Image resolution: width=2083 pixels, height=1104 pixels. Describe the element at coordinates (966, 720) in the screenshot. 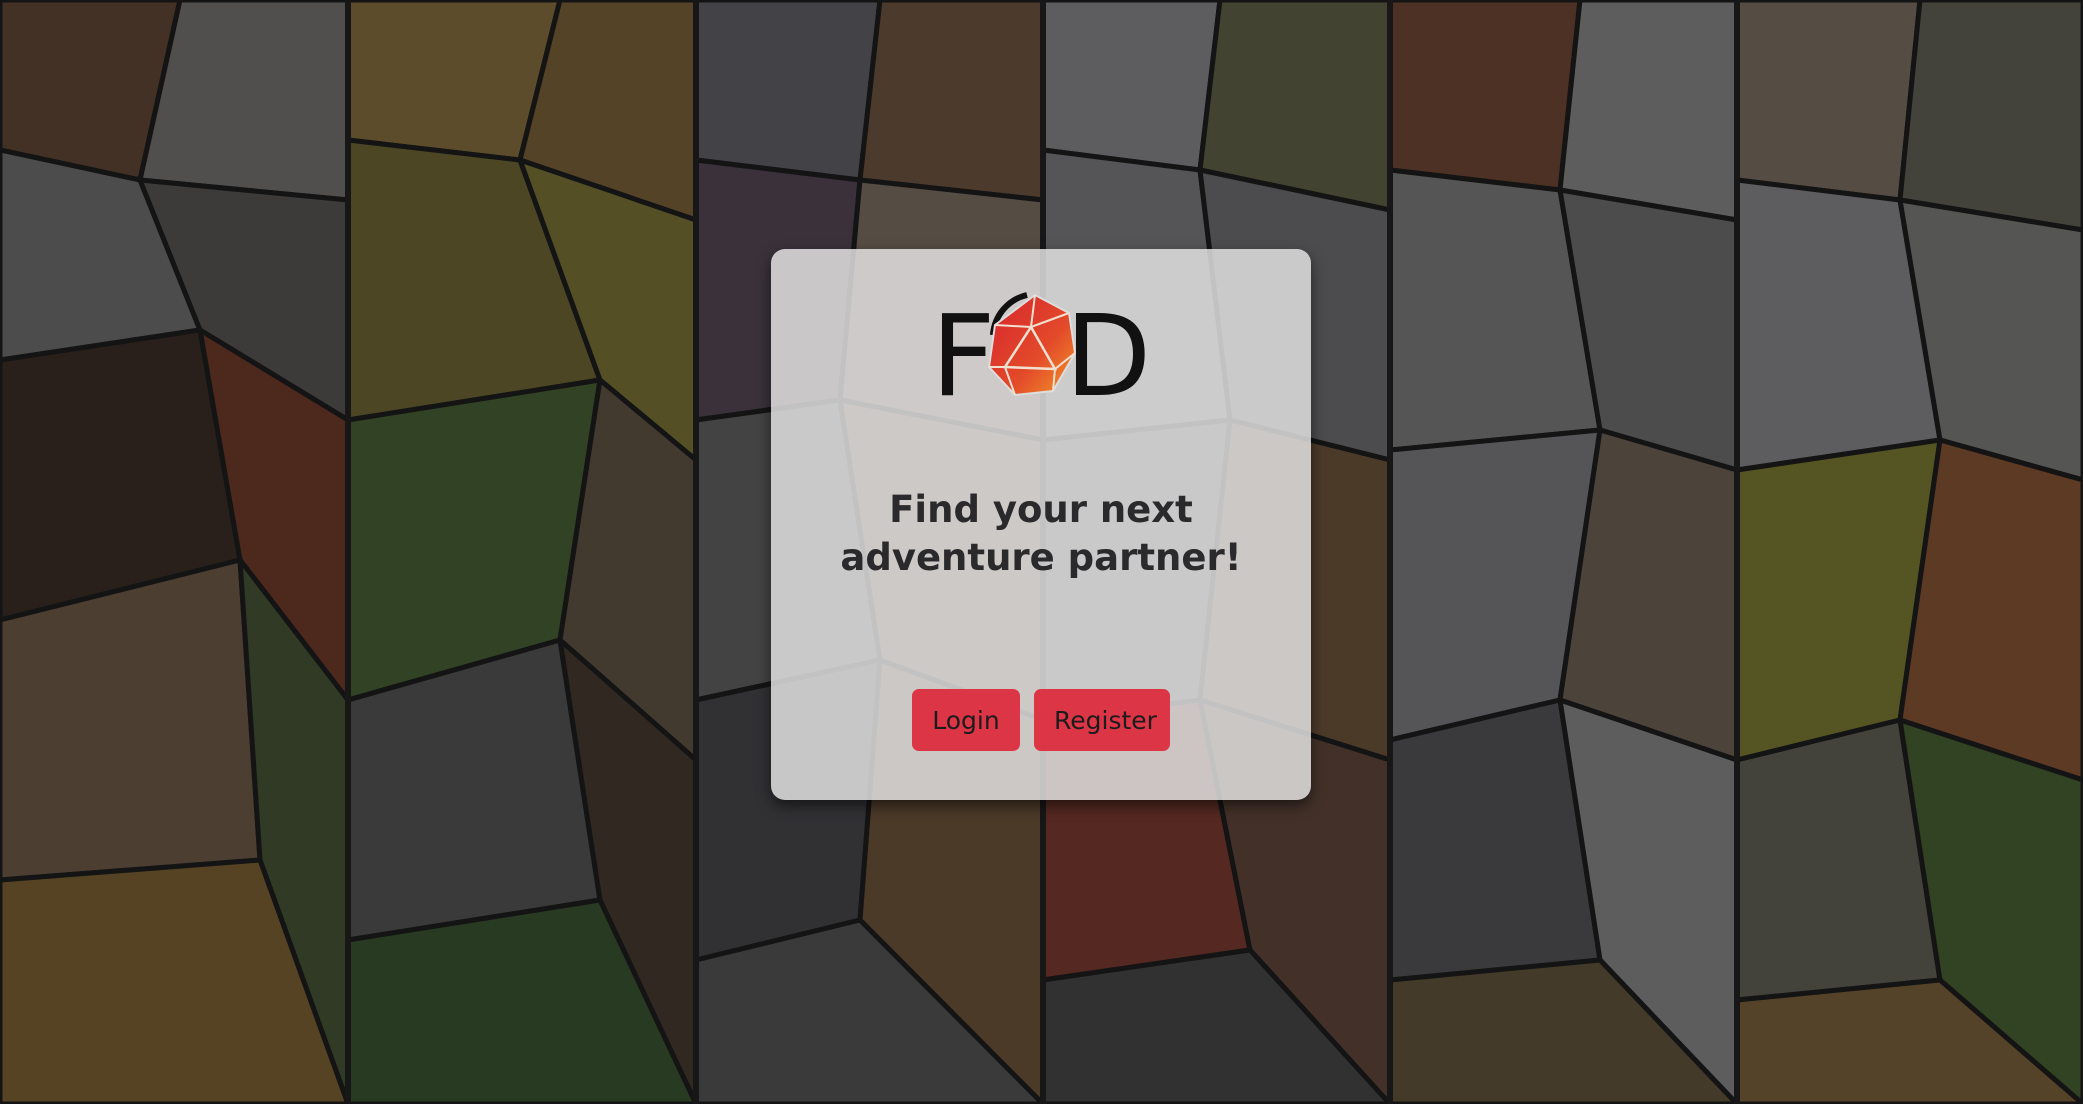

I see `login-button: Login` at that location.